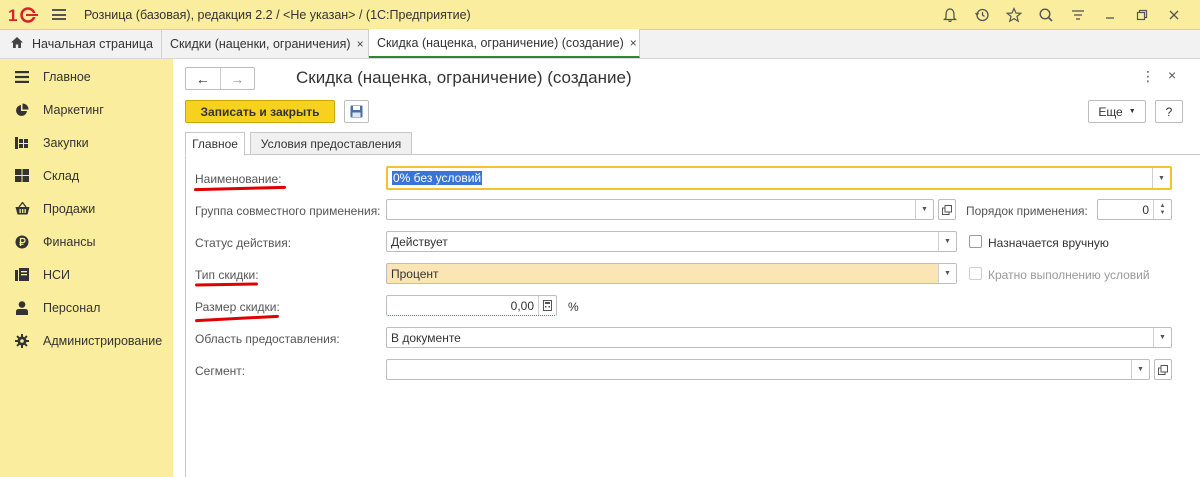 This screenshot has height=477, width=1200. I want to click on bell-icon, so click(950, 15).